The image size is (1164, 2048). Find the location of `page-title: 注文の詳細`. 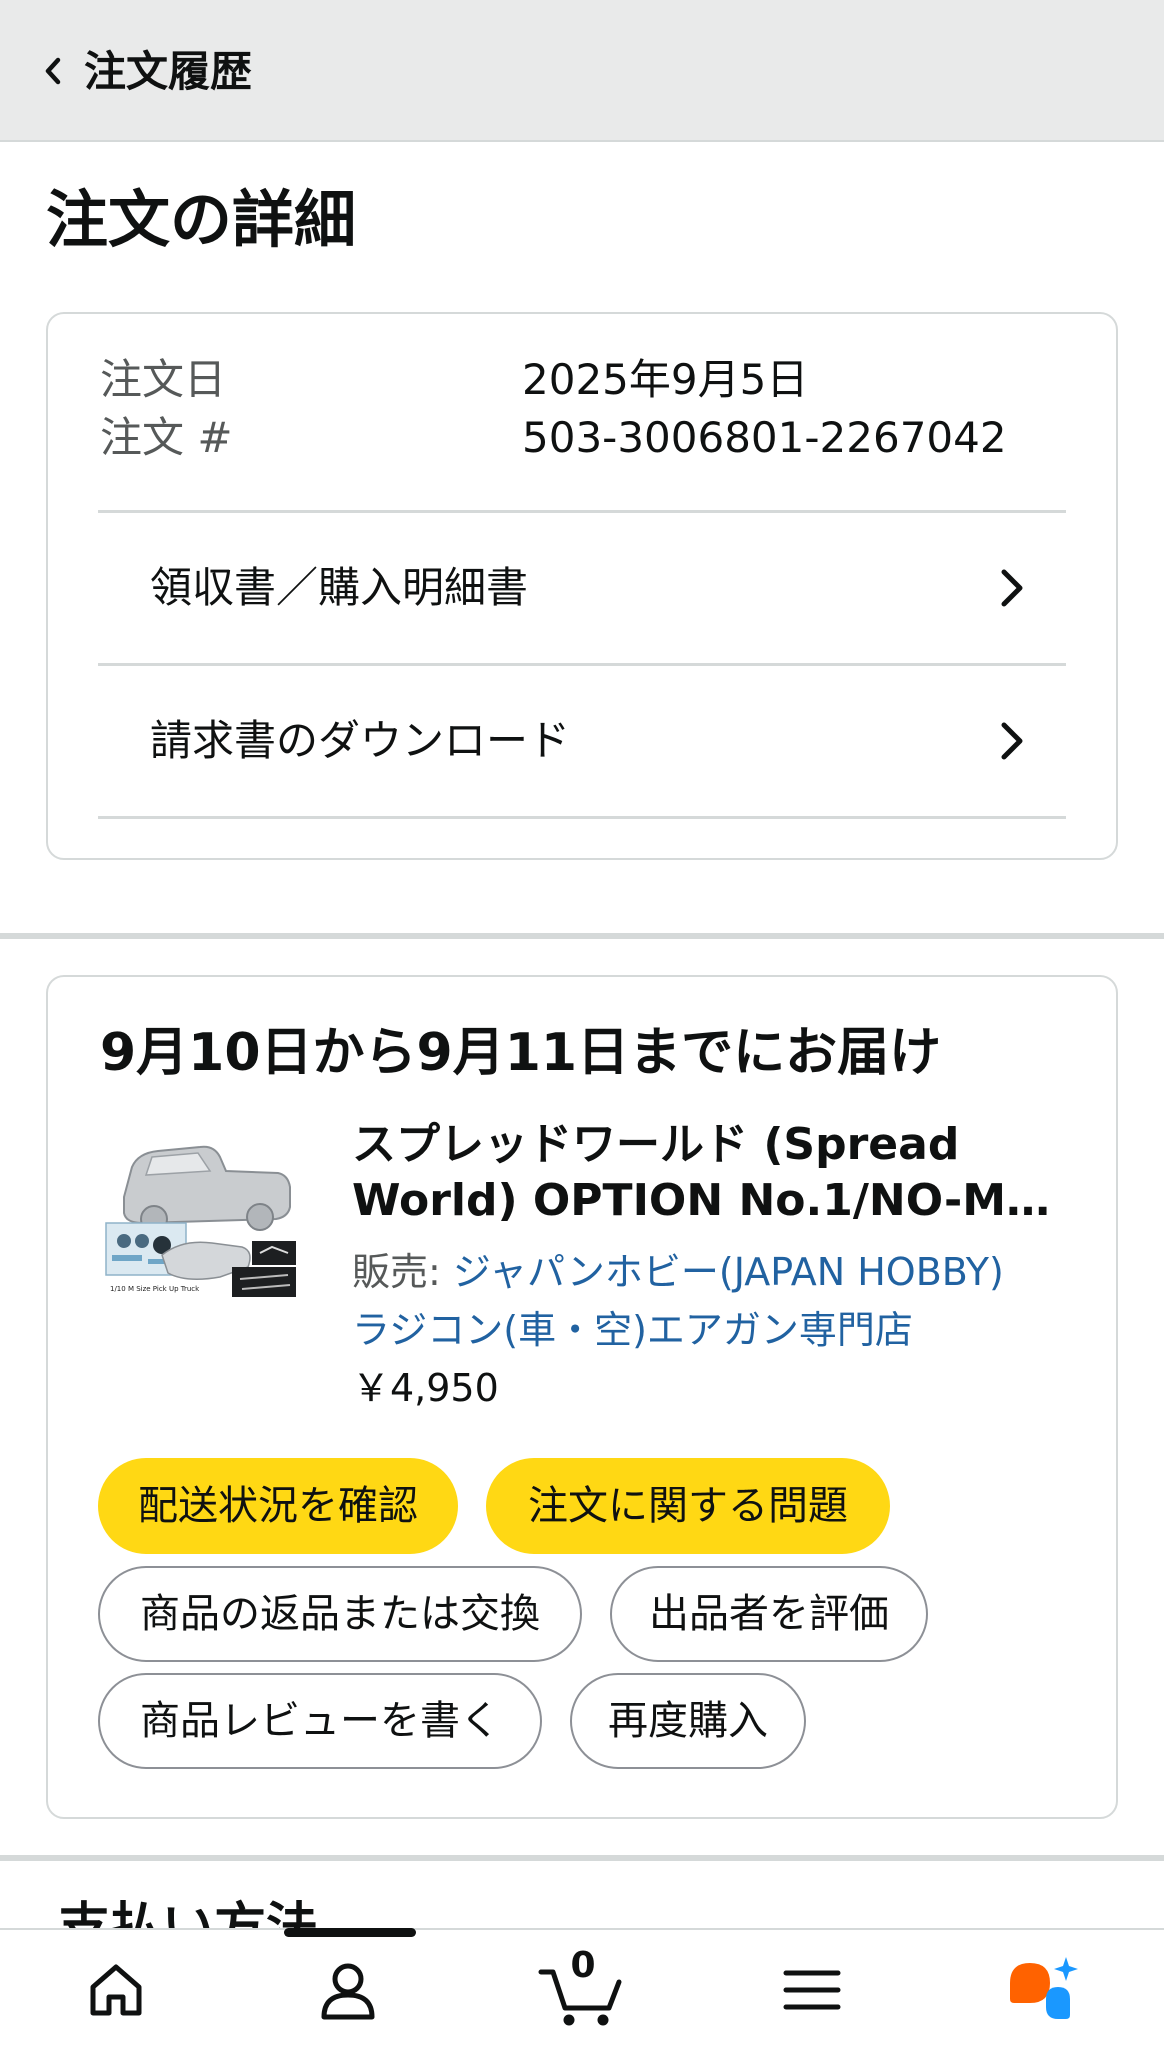

page-title: 注文の詳細 is located at coordinates (201, 219).